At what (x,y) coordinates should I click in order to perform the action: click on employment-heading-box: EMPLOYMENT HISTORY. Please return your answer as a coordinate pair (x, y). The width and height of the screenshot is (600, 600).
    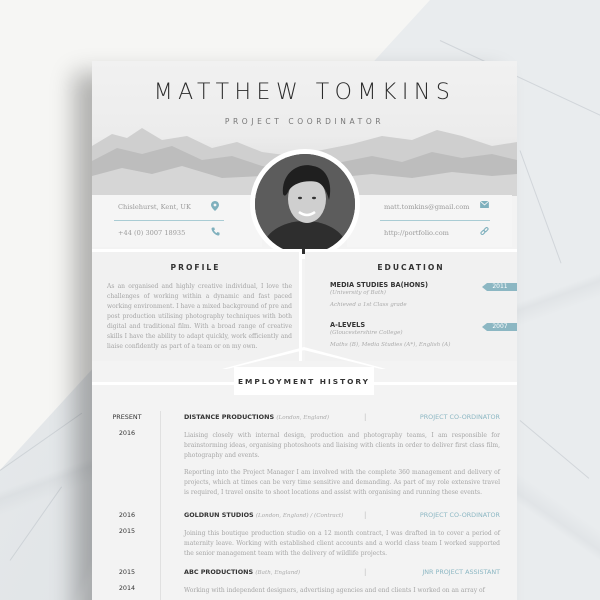
    Looking at the image, I should click on (304, 381).